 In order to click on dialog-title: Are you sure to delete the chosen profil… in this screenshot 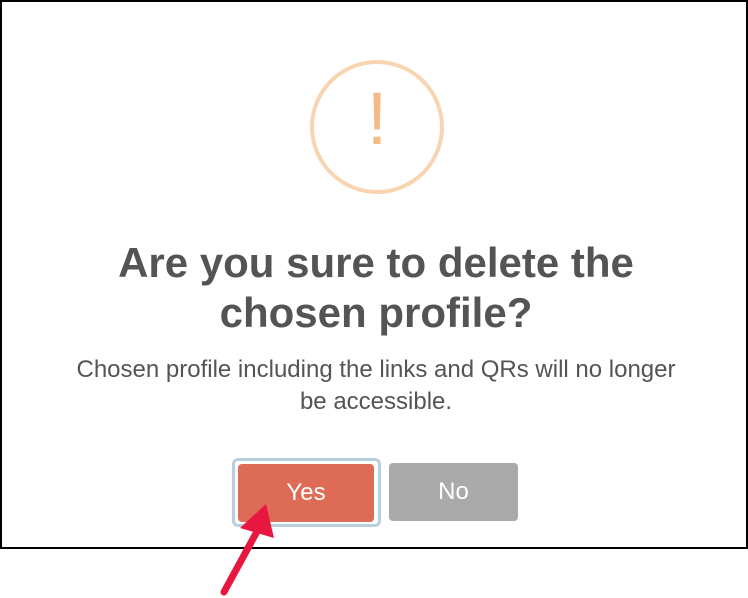, I will do `click(376, 288)`.